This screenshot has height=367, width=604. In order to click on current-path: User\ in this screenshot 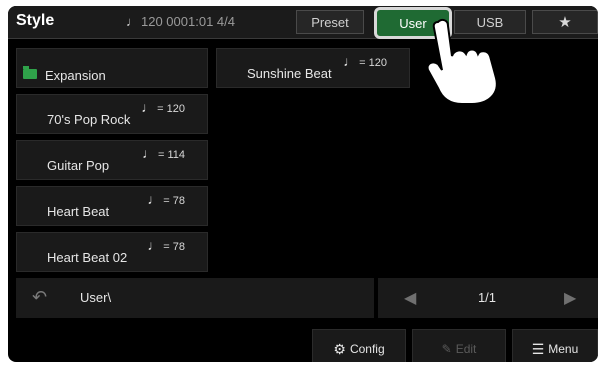, I will do `click(96, 297)`.